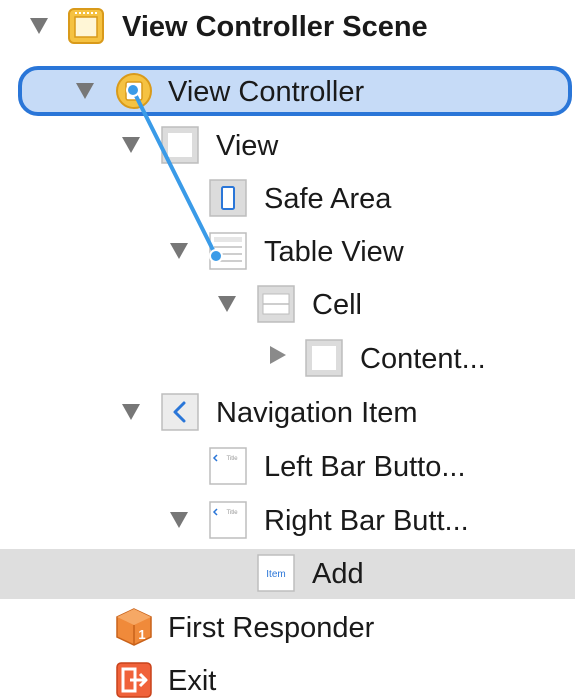 The width and height of the screenshot is (575, 700). What do you see at coordinates (180, 412) in the screenshot?
I see `navigation-item-icon` at bounding box center [180, 412].